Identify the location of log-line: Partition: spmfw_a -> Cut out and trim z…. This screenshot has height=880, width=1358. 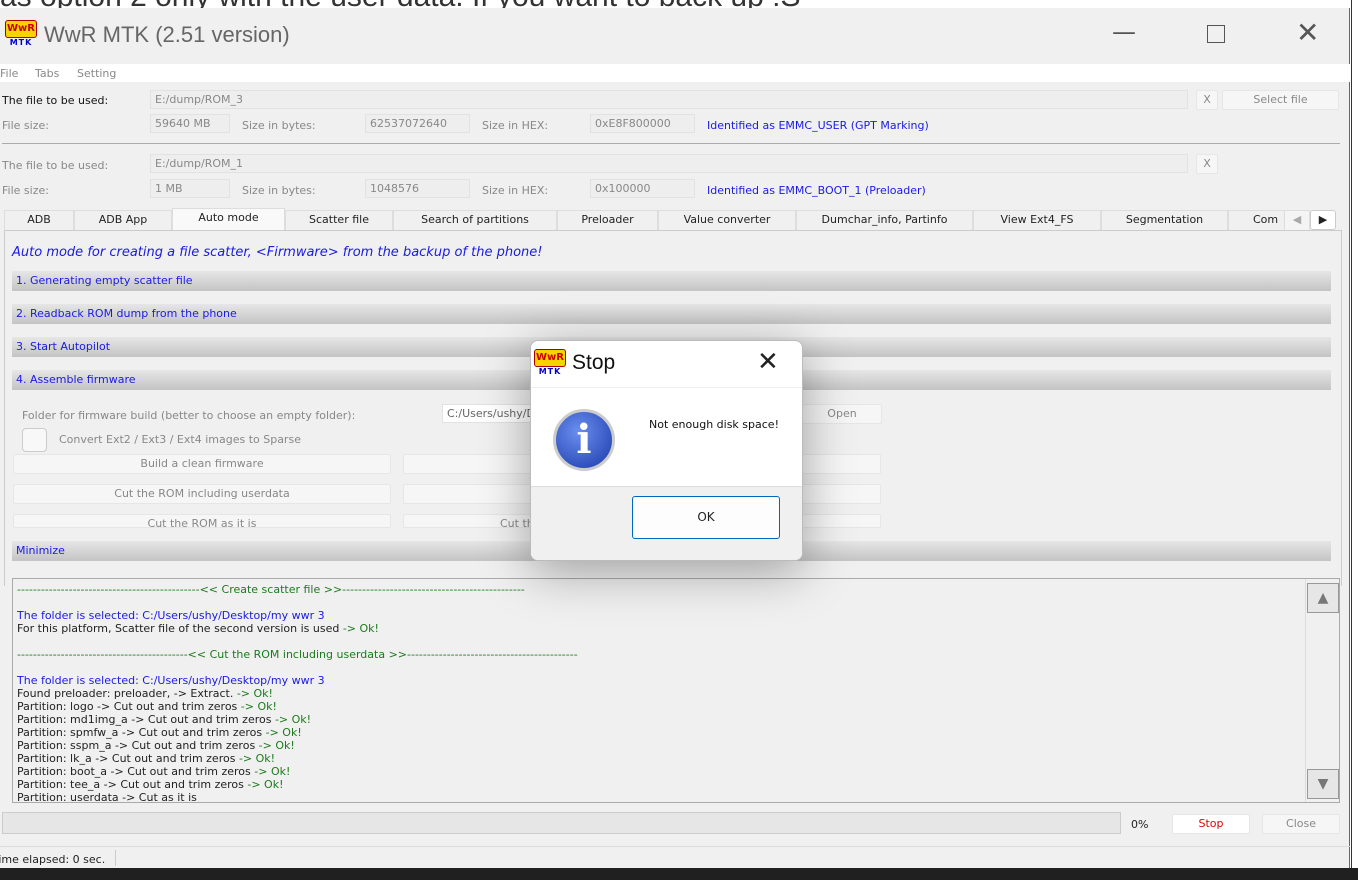
(159, 732).